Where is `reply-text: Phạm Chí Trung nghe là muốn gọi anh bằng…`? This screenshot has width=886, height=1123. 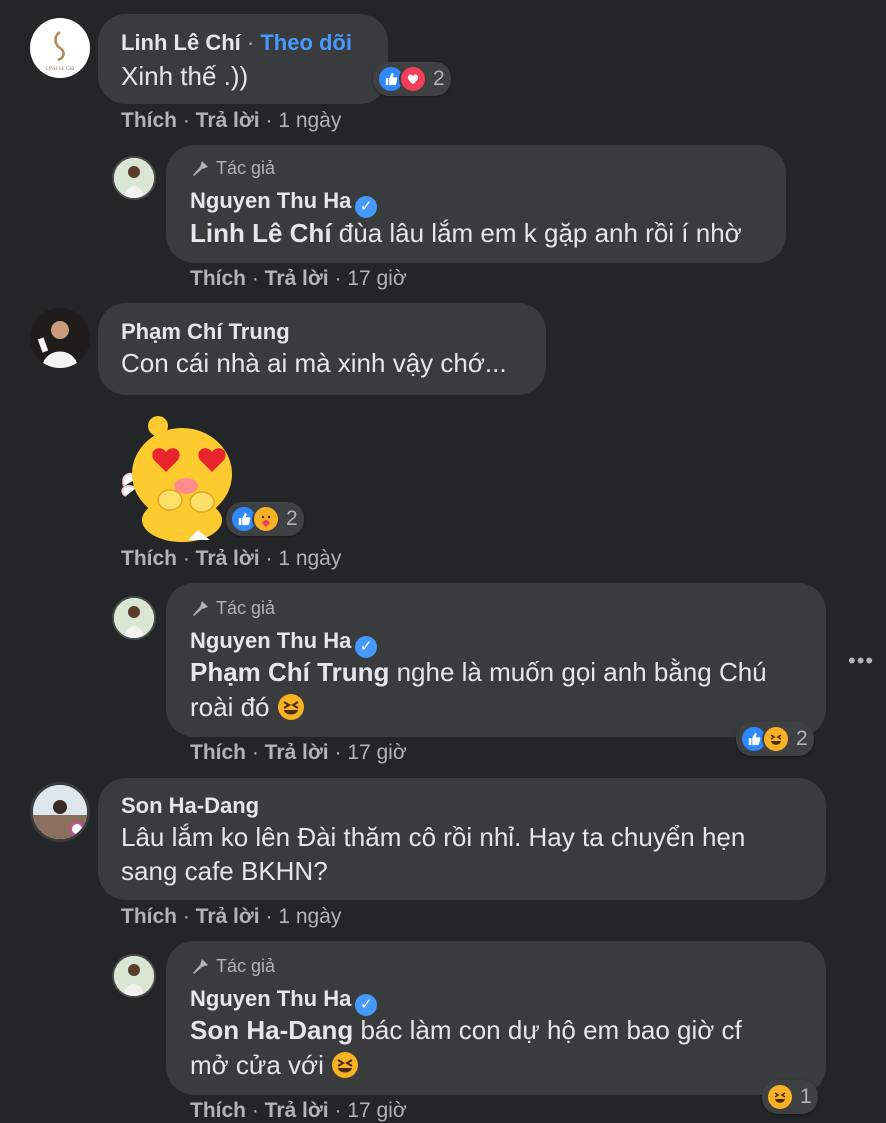 reply-text: Phạm Chí Trung nghe là muốn gọi anh bằng… is located at coordinates (478, 672).